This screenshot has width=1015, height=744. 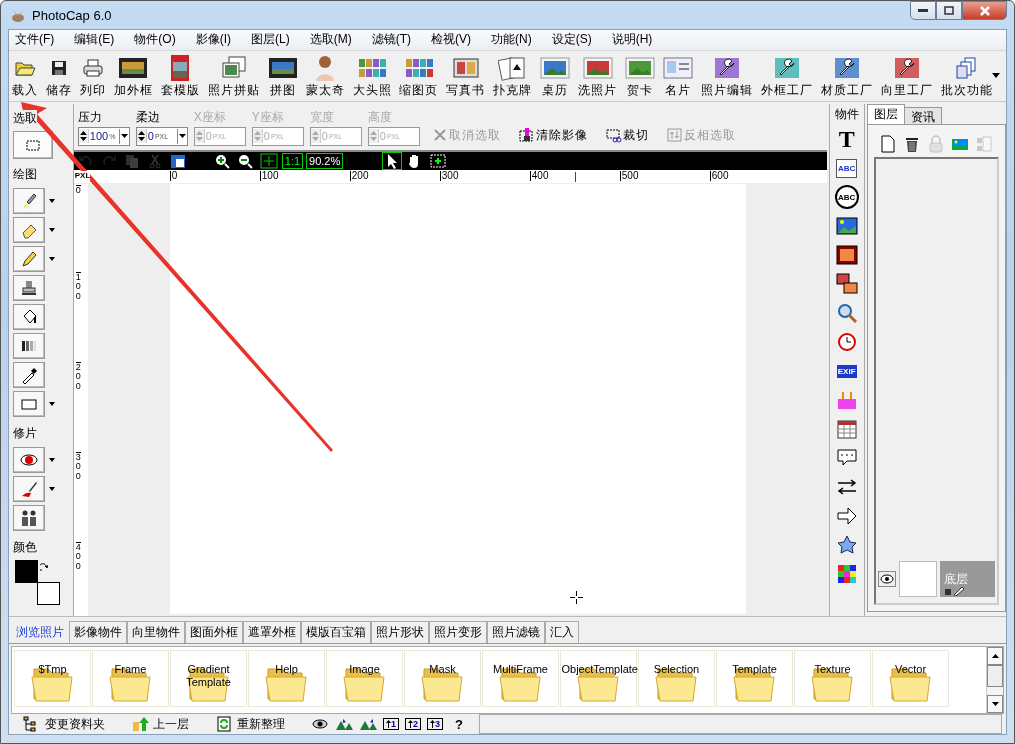 What do you see at coordinates (832, 679) in the screenshot?
I see `folder-item: Texture` at bounding box center [832, 679].